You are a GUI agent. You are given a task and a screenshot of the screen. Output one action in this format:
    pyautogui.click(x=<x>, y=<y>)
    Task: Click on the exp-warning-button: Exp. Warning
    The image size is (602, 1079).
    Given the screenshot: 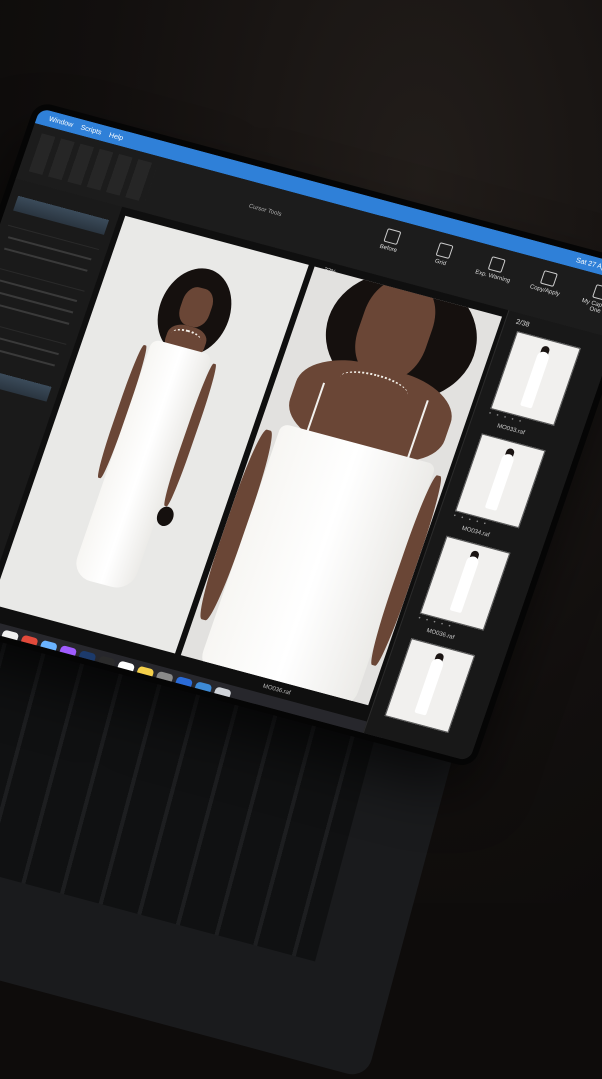 What is the action you would take?
    pyautogui.click(x=494, y=272)
    